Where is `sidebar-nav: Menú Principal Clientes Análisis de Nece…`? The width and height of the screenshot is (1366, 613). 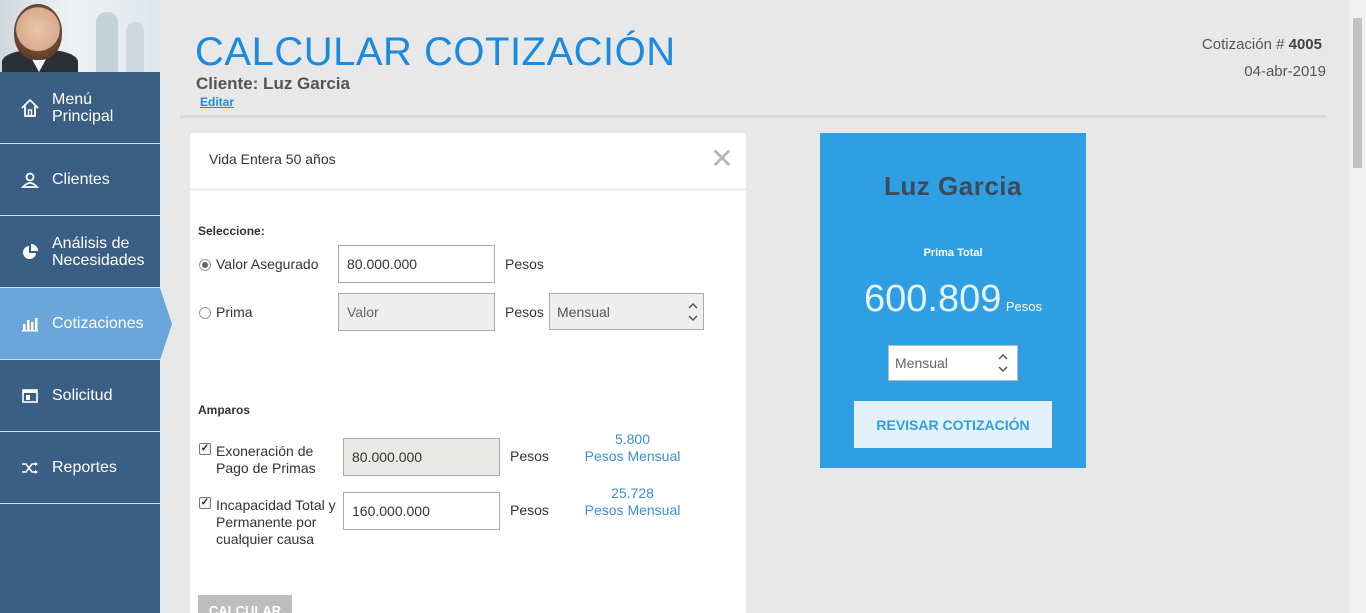 sidebar-nav: Menú Principal Clientes Análisis de Nece… is located at coordinates (86, 288).